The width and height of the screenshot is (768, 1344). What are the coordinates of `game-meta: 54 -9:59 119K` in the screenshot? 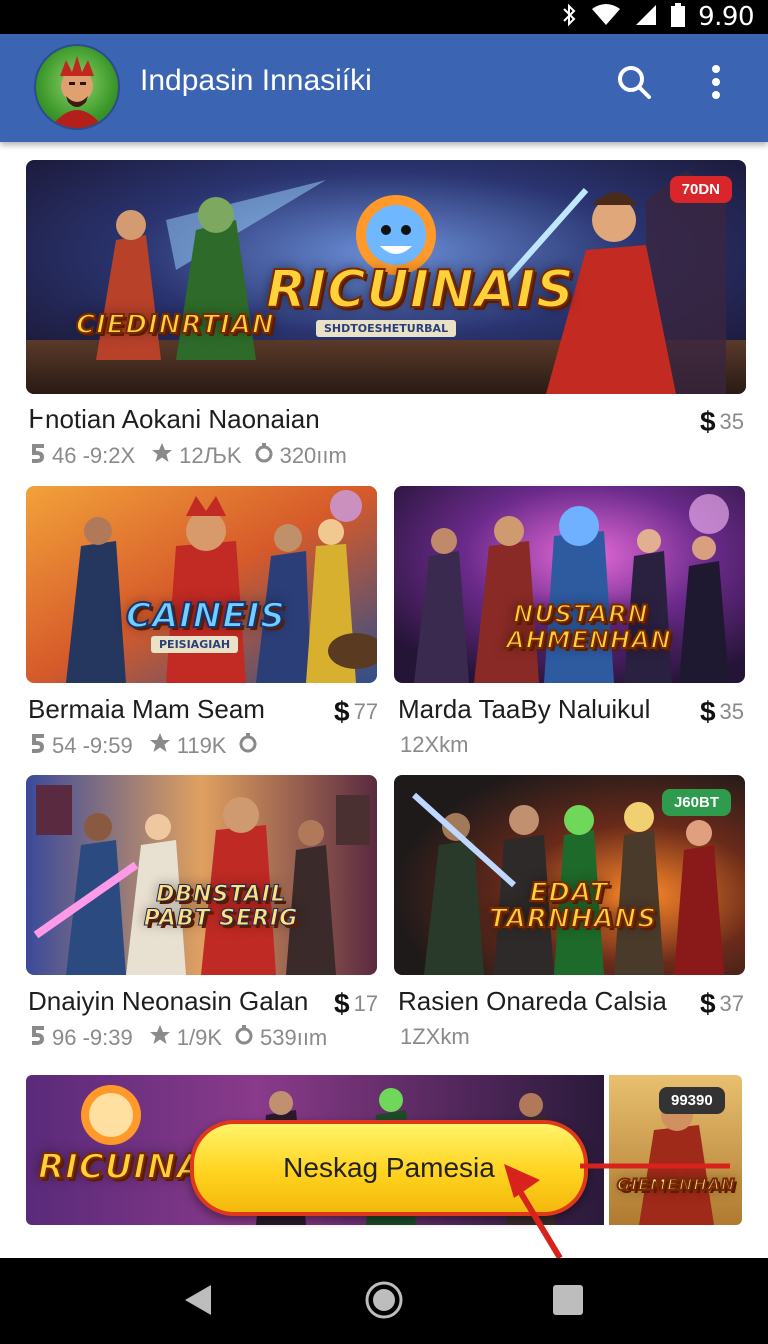 It's located at (144, 746).